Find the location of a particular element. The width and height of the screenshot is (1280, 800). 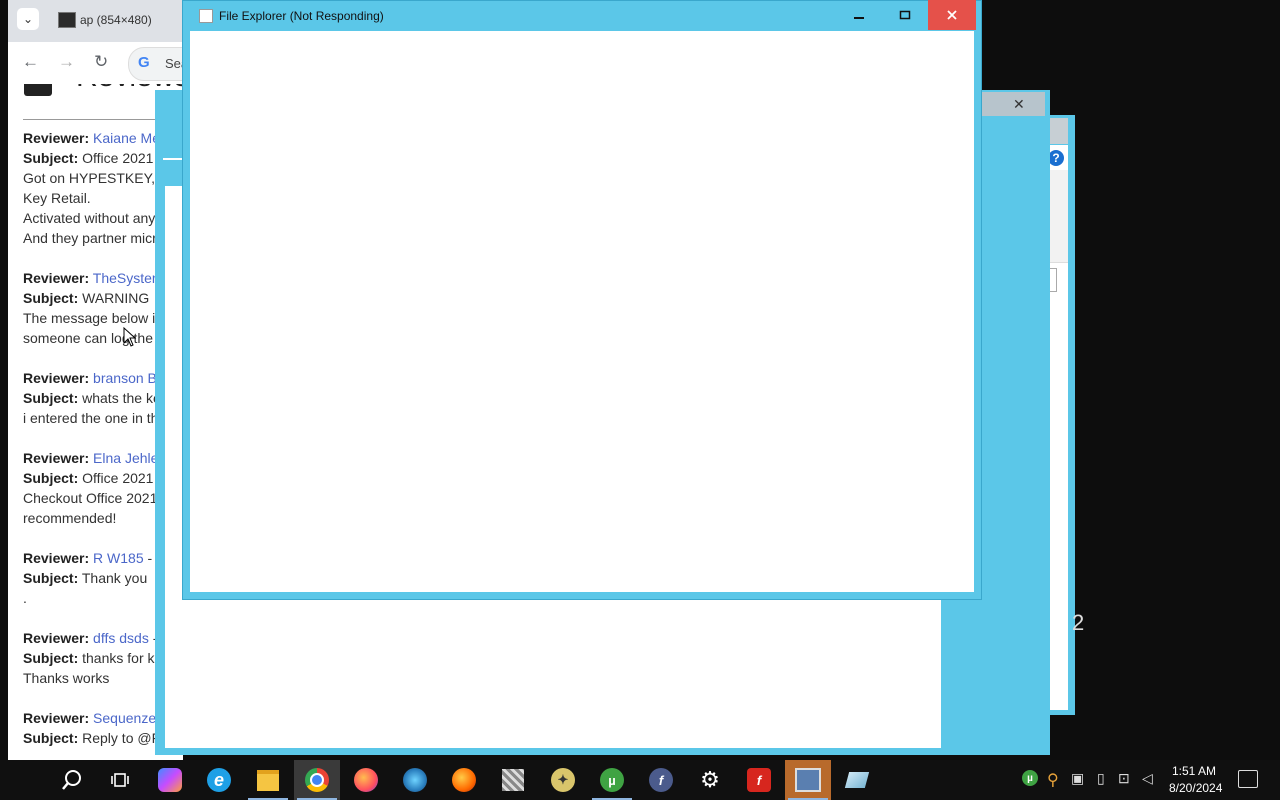

taskbar-app-globe is located at coordinates (415, 780).